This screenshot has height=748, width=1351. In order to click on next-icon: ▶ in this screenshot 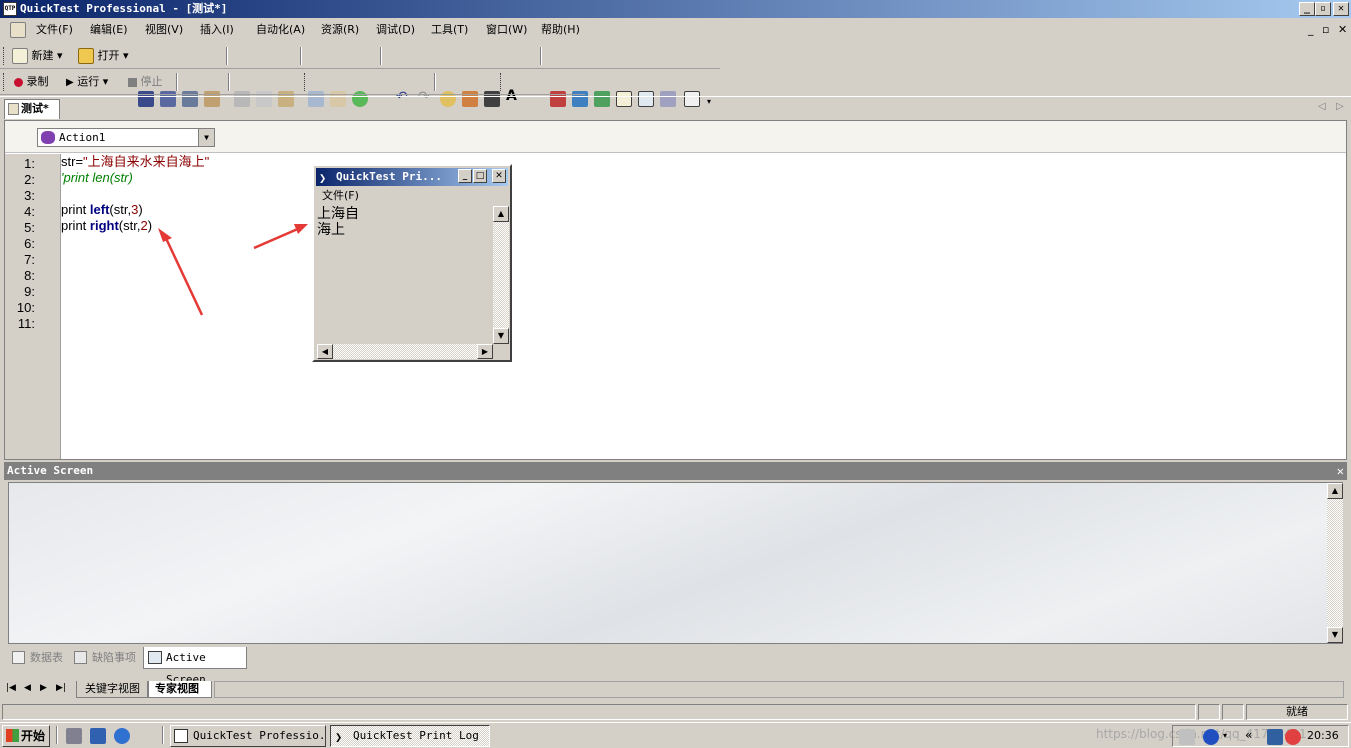, I will do `click(43, 688)`.